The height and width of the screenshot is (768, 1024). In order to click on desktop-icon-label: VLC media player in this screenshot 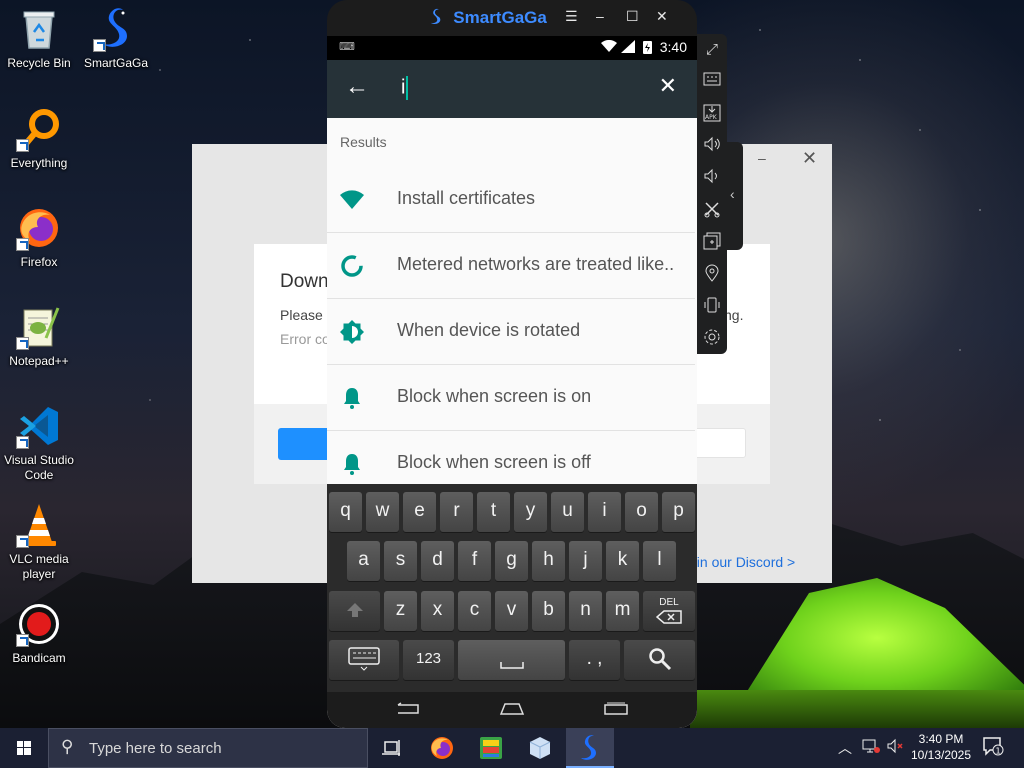, I will do `click(39, 566)`.